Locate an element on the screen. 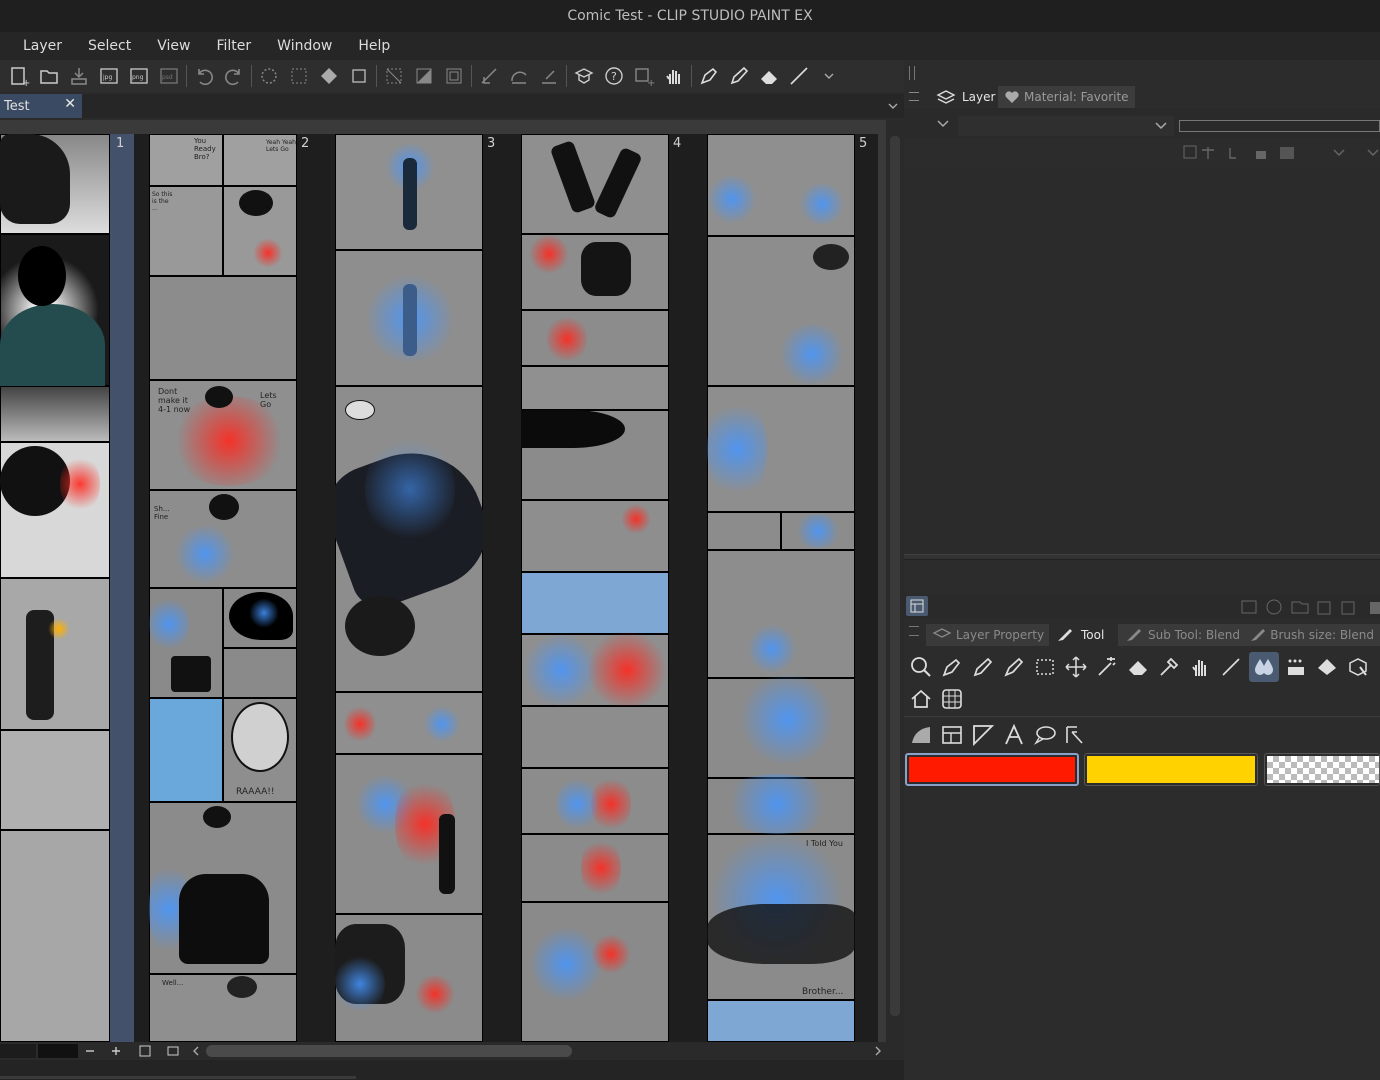  tab-tool: Tool is located at coordinates (1080, 635).